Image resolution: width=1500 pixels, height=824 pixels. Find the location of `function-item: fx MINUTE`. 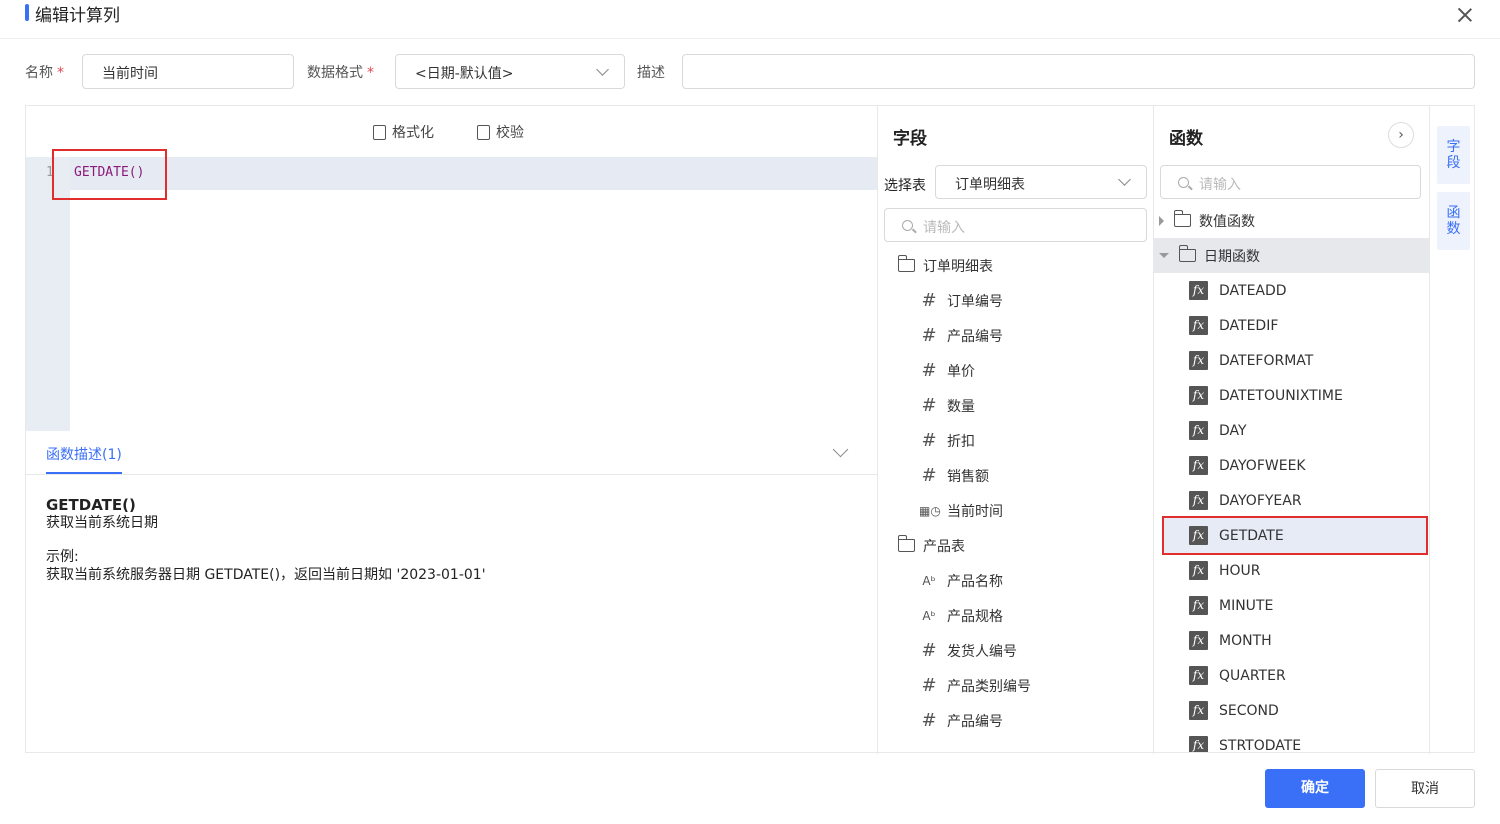

function-item: fx MINUTE is located at coordinates (1231, 605).